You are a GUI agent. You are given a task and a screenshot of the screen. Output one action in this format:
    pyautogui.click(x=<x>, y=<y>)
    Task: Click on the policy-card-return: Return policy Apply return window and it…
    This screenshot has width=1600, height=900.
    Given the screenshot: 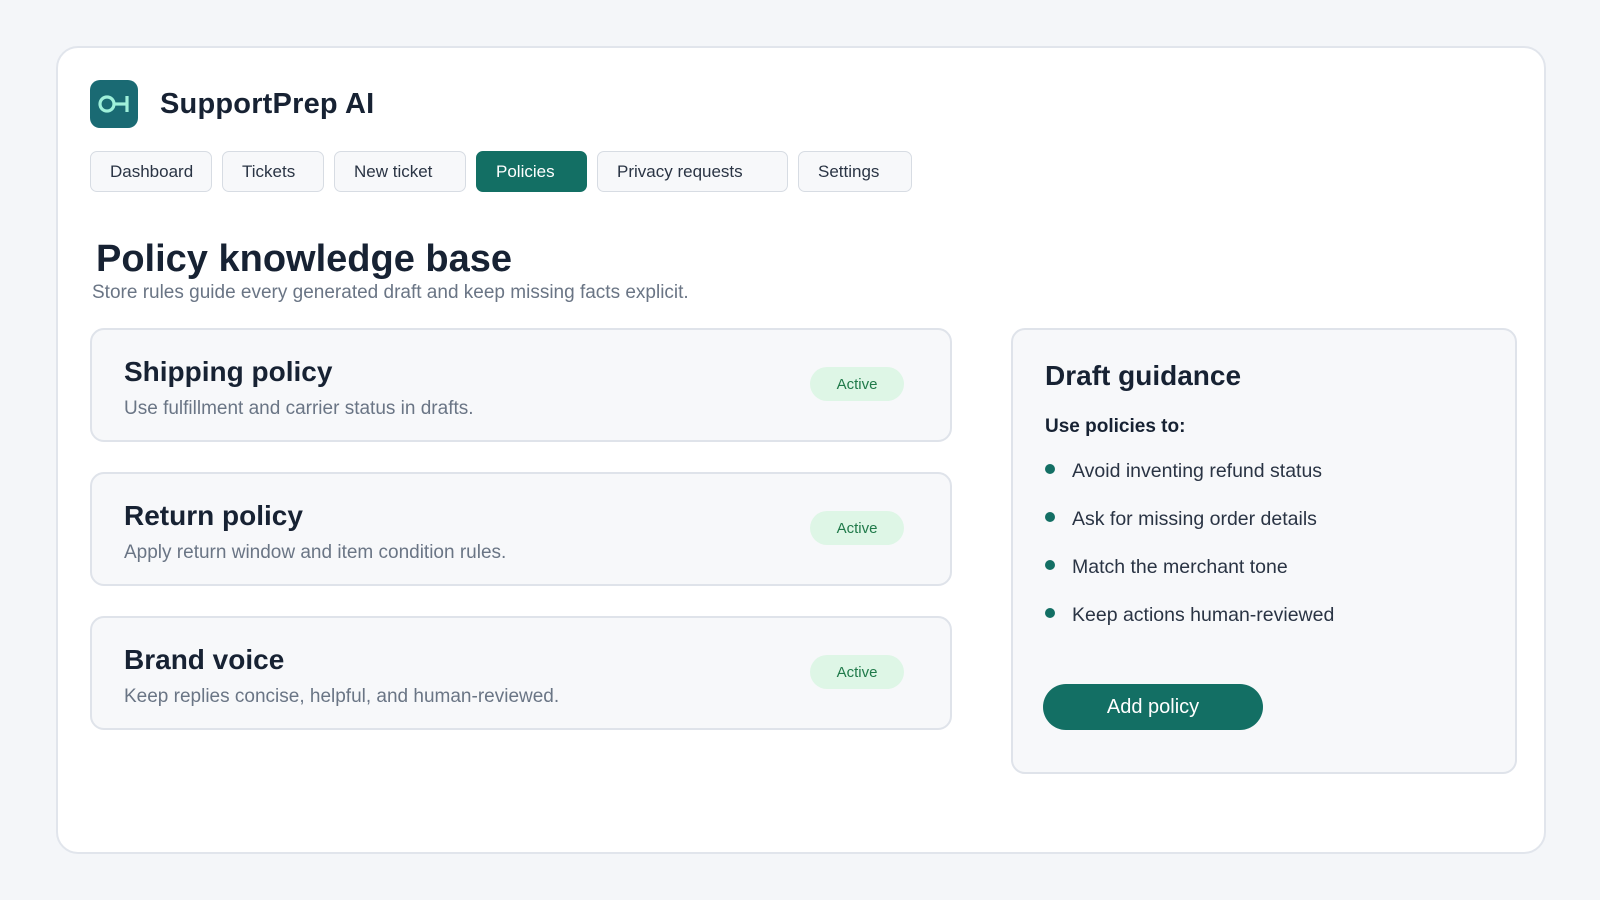 What is the action you would take?
    pyautogui.click(x=521, y=529)
    